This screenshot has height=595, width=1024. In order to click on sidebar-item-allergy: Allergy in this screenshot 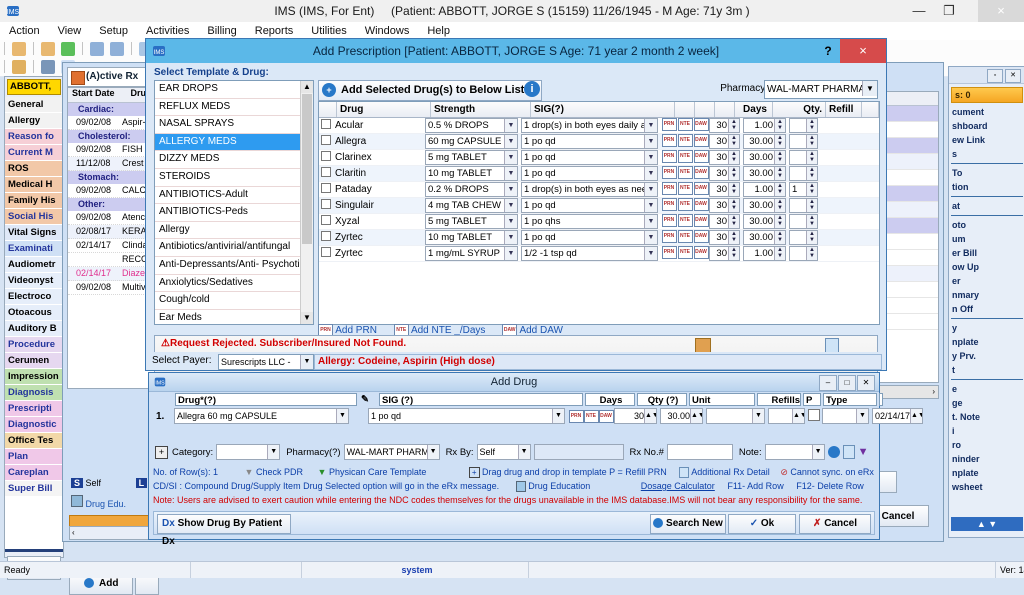, I will do `click(34, 121)`.